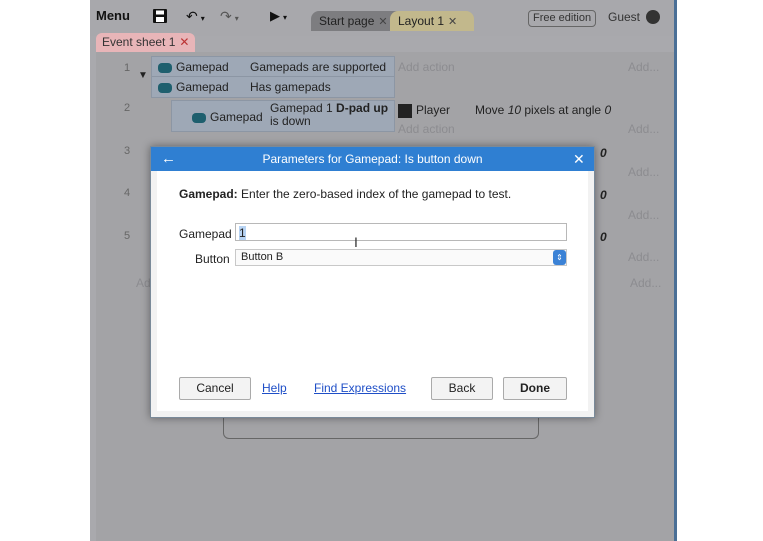 The height and width of the screenshot is (541, 763). I want to click on redo-dropdown-icon: ▾, so click(237, 18).